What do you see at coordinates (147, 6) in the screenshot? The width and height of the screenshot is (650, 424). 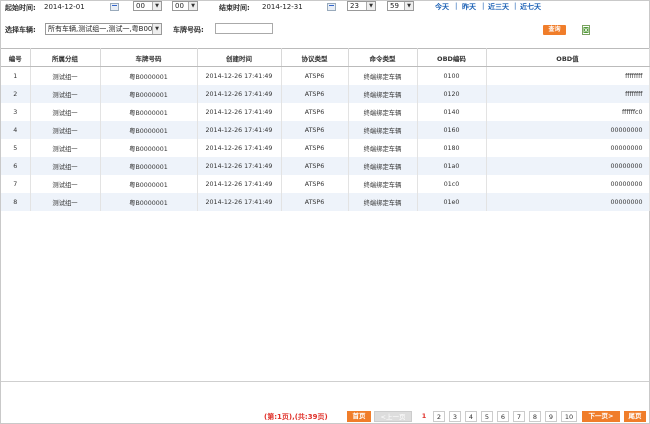 I see `start-hour-select: 00 ▼` at bounding box center [147, 6].